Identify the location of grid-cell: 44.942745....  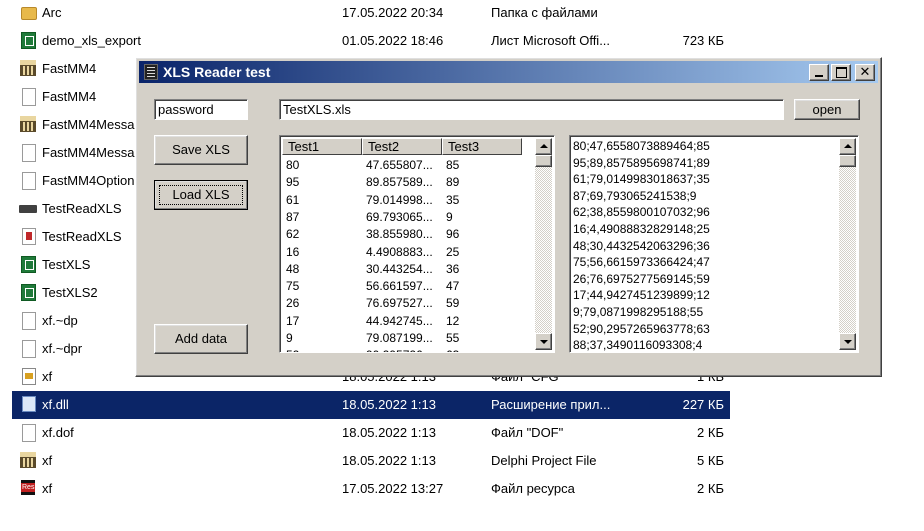
(399, 321).